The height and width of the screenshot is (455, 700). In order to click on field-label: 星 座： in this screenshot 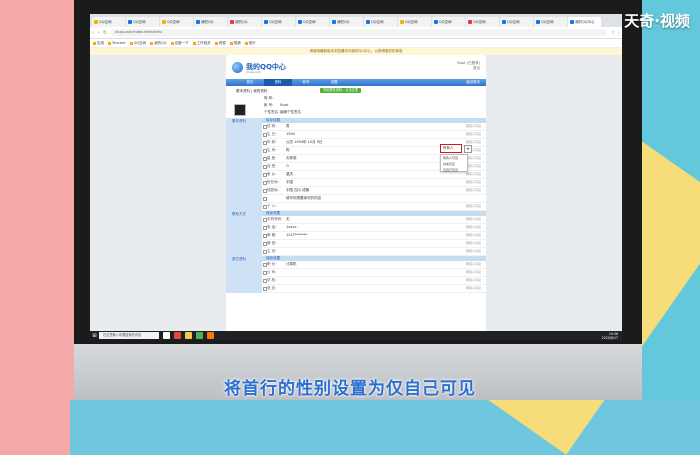, I will do `click(273, 158)`.